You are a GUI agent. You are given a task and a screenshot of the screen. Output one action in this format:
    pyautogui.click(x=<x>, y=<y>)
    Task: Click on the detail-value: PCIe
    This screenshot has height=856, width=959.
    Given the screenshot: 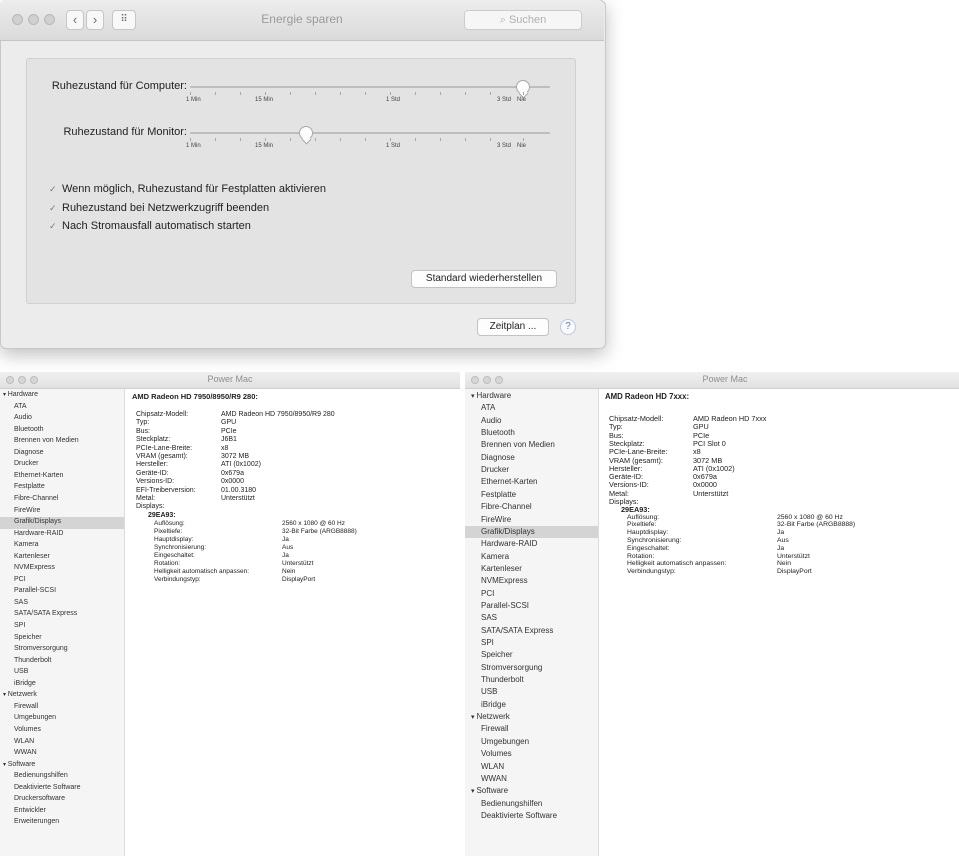 What is the action you would take?
    pyautogui.click(x=229, y=431)
    